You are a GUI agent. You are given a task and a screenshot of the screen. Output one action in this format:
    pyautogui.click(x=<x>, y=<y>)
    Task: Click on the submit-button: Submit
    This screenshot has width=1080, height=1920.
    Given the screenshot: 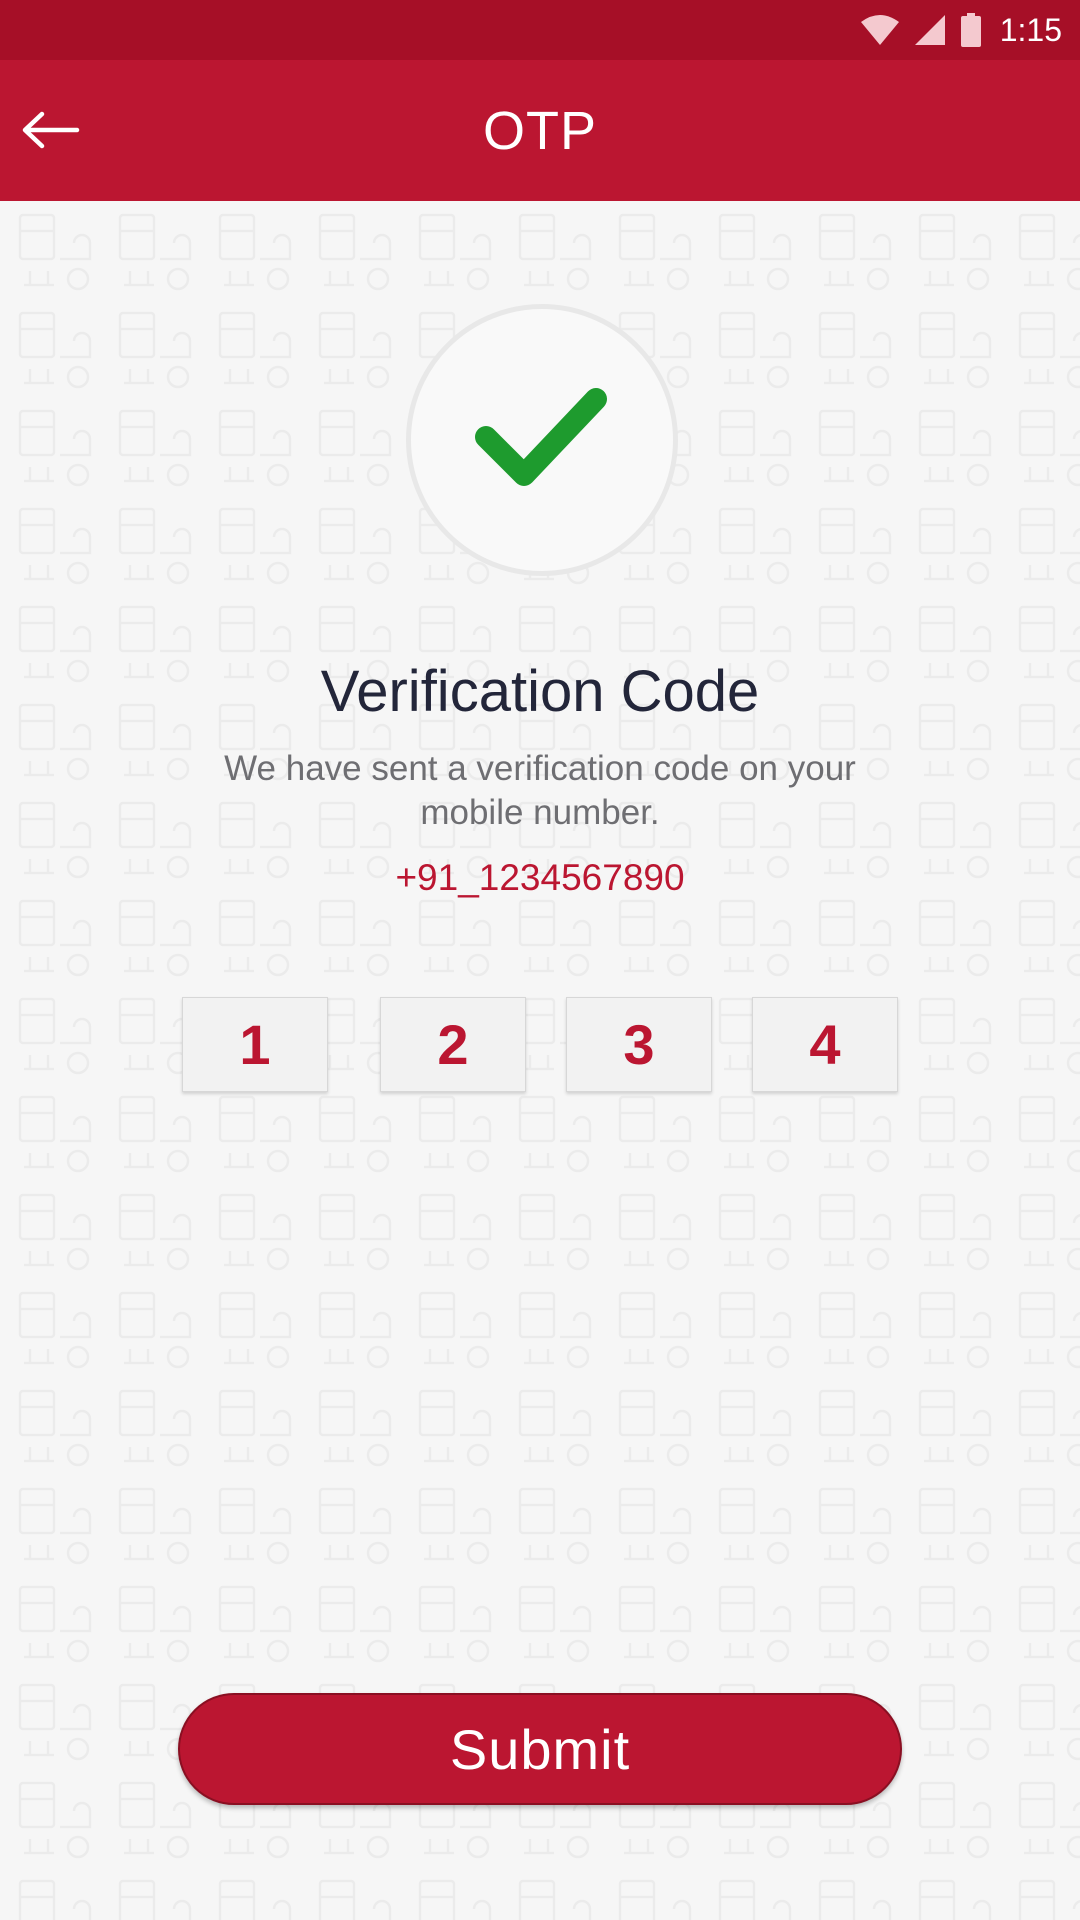 What is the action you would take?
    pyautogui.click(x=540, y=1749)
    